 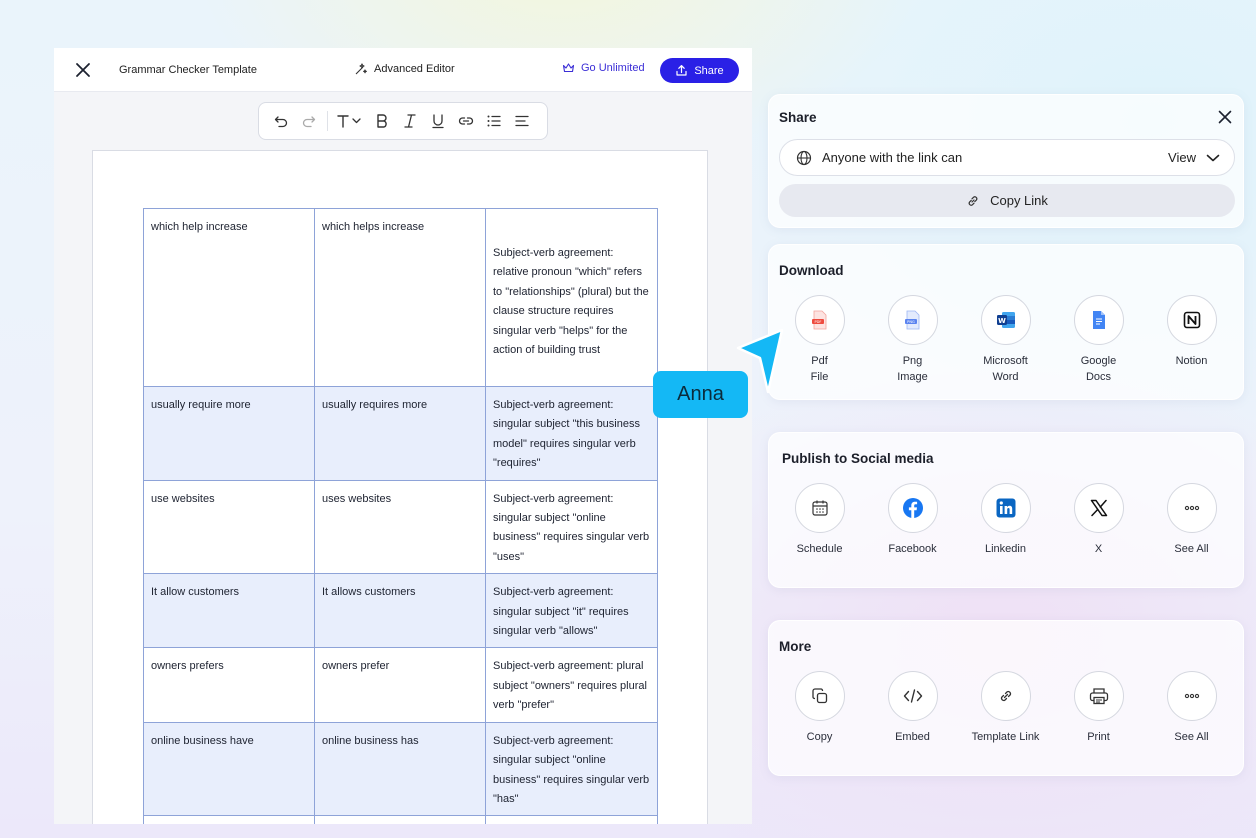 I want to click on italic-icon, so click(x=410, y=121).